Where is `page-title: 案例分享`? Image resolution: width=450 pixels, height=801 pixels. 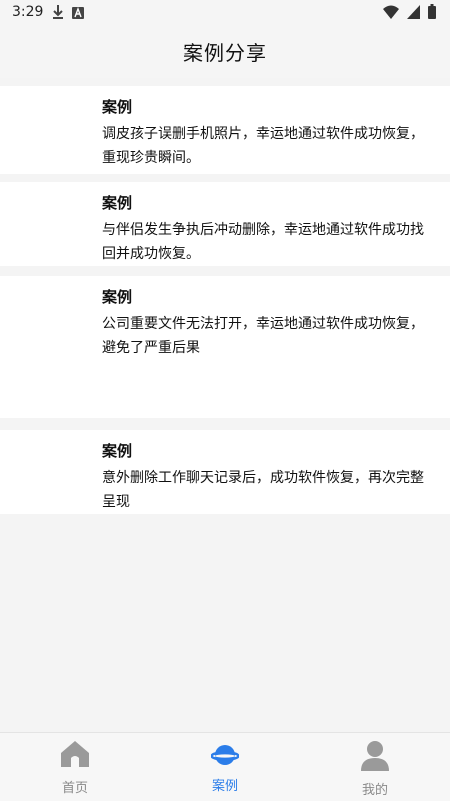 page-title: 案例分享 is located at coordinates (225, 52).